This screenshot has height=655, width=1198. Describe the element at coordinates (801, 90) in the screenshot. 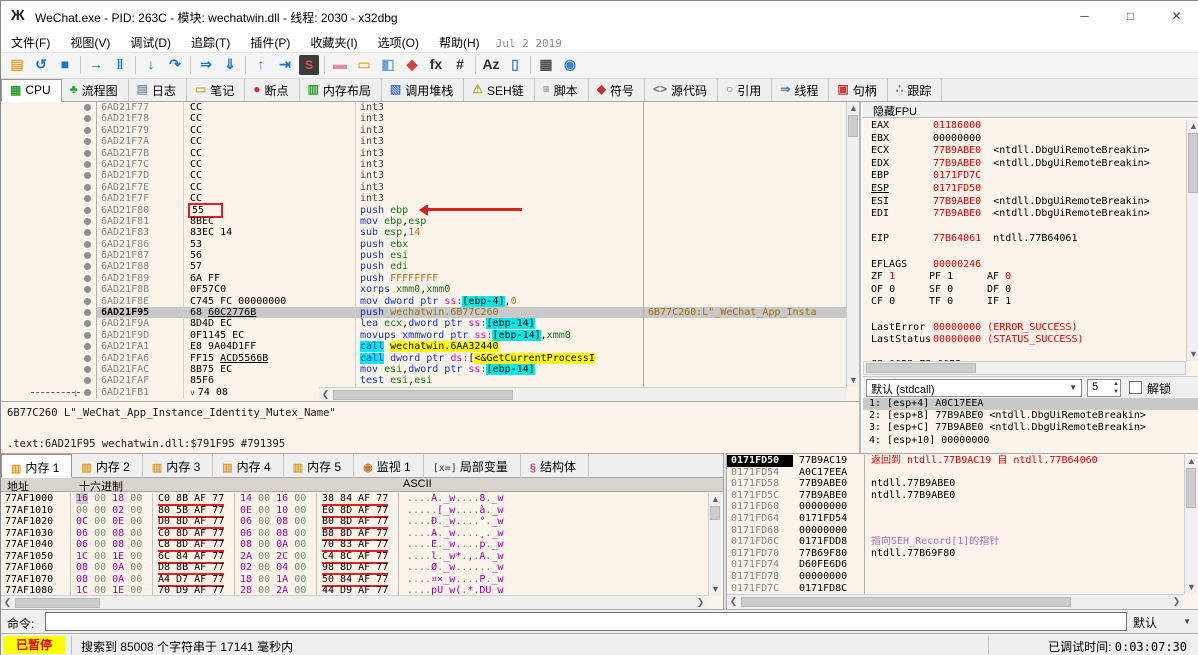

I see `tab-threads: ⇒ 线程` at that location.